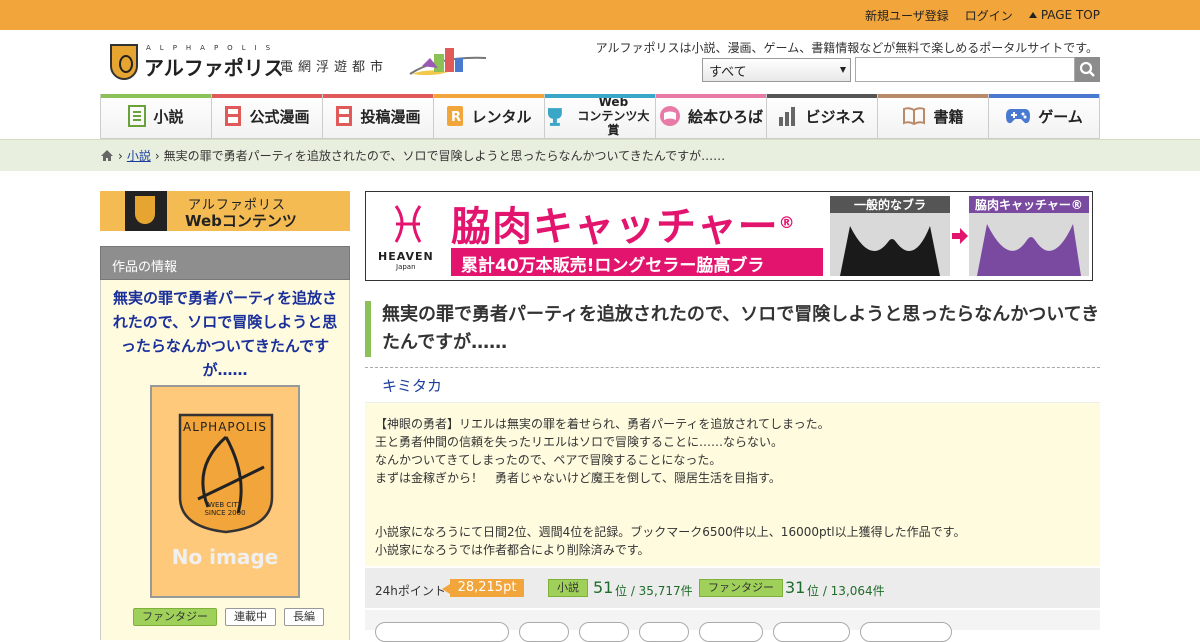 Image resolution: width=1200 pixels, height=642 pixels. What do you see at coordinates (615, 227) in the screenshot?
I see `ad-title-text: 脇肉キャッチャー` at bounding box center [615, 227].